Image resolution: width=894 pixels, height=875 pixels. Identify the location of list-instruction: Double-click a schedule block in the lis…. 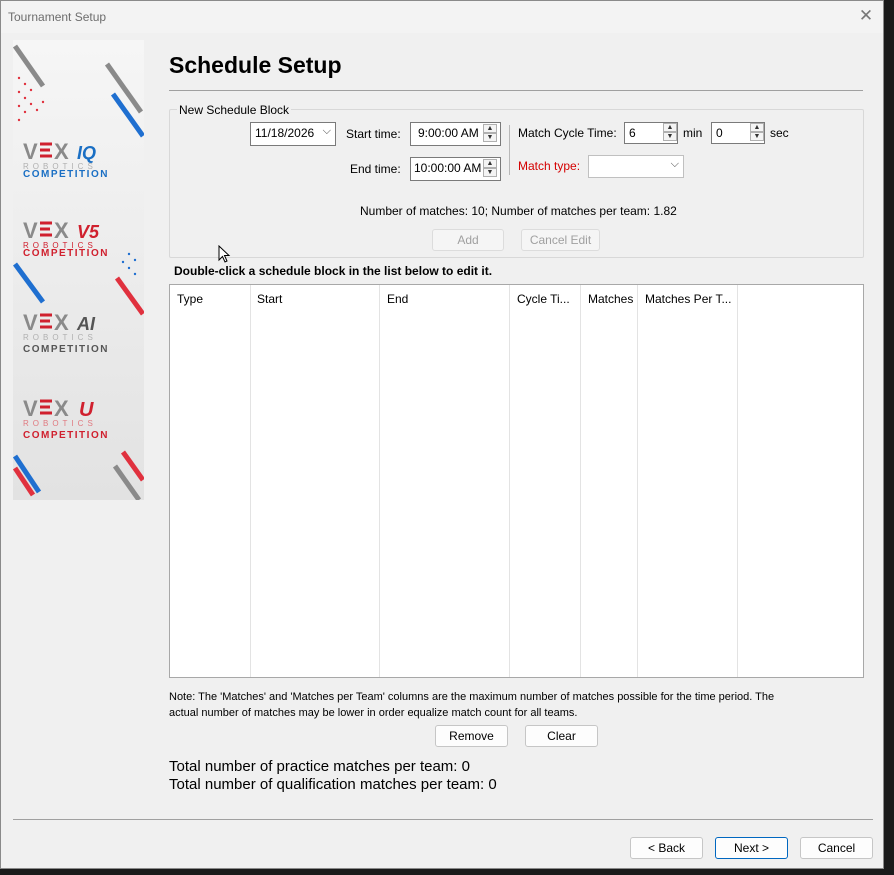
(333, 271).